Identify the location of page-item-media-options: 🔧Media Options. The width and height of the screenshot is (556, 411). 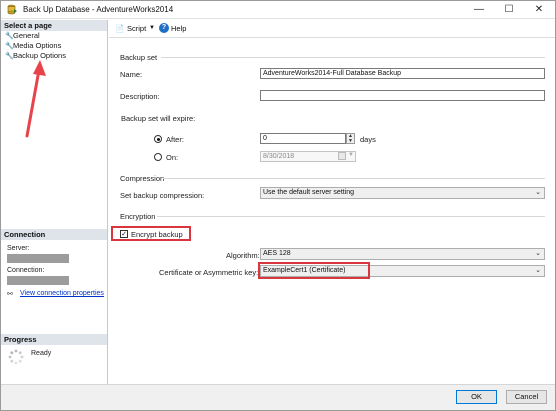
(33, 46).